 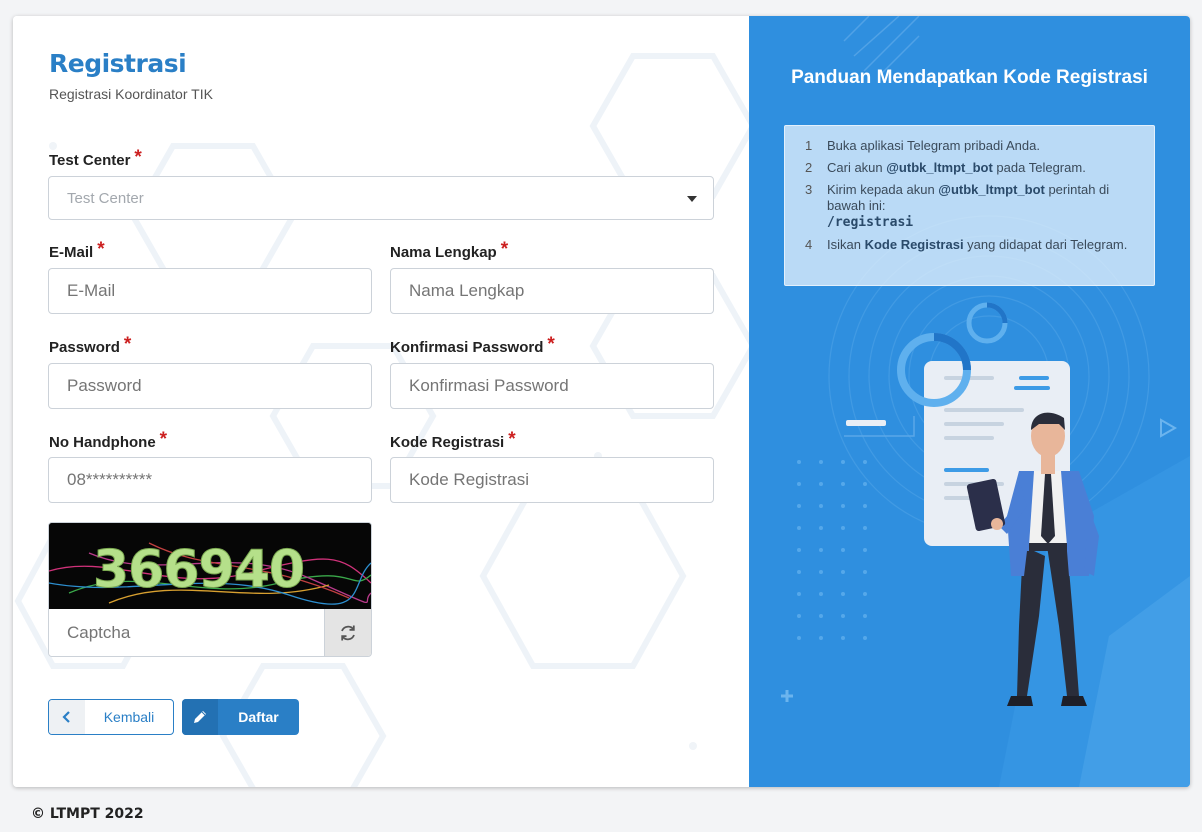 What do you see at coordinates (922, 145) in the screenshot?
I see `guide-step: 1 Buka aplikasi Telegram pribadi Anda.` at bounding box center [922, 145].